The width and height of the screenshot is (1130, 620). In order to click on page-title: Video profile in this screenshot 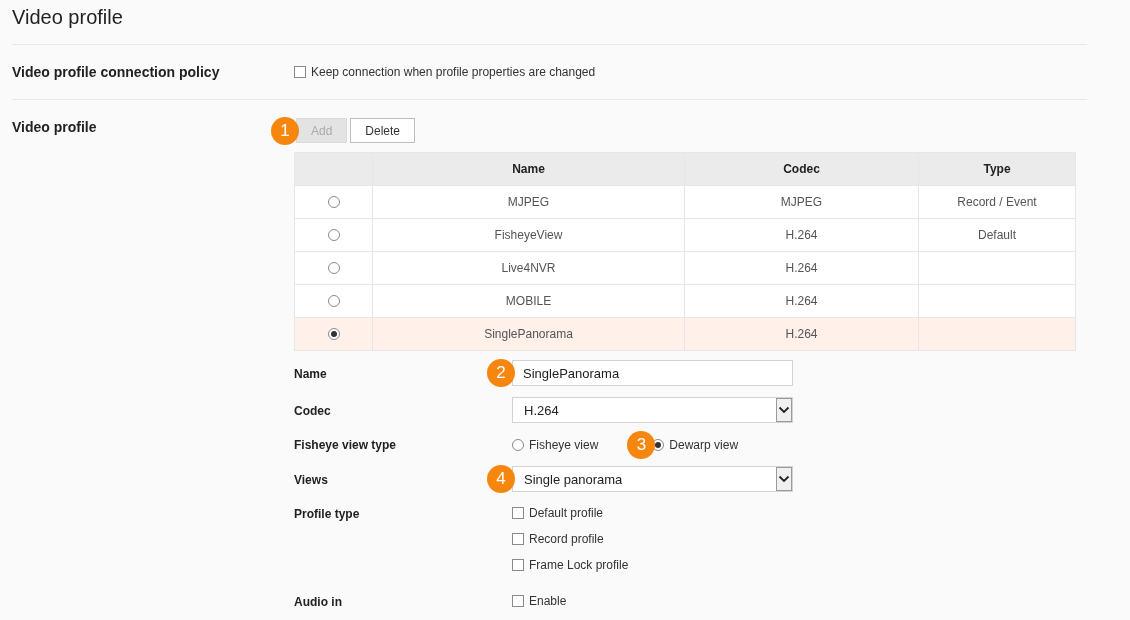, I will do `click(67, 17)`.